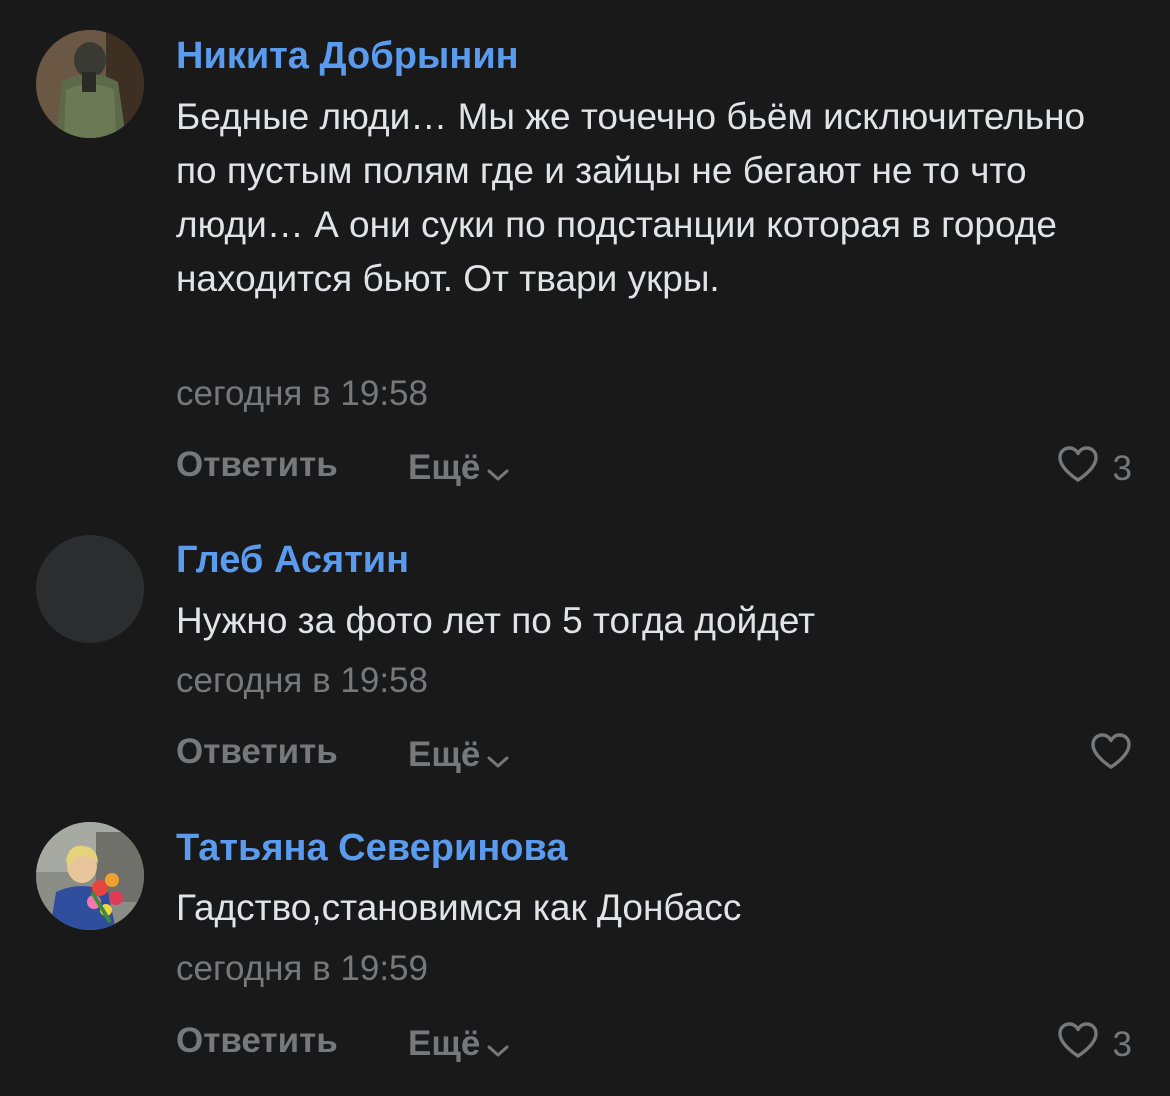 The height and width of the screenshot is (1096, 1170). I want to click on like-count: 3, so click(1122, 1044).